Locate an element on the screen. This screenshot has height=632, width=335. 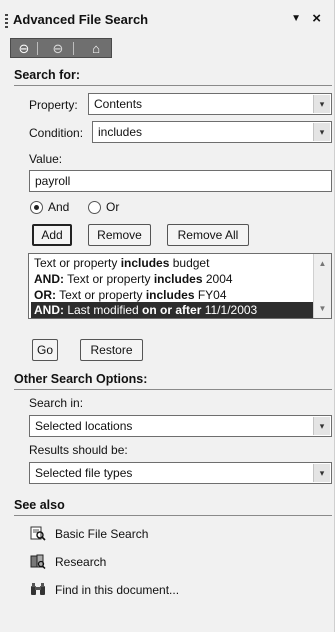
pane-menu-dropdown-icon: ▼ is located at coordinates (296, 18).